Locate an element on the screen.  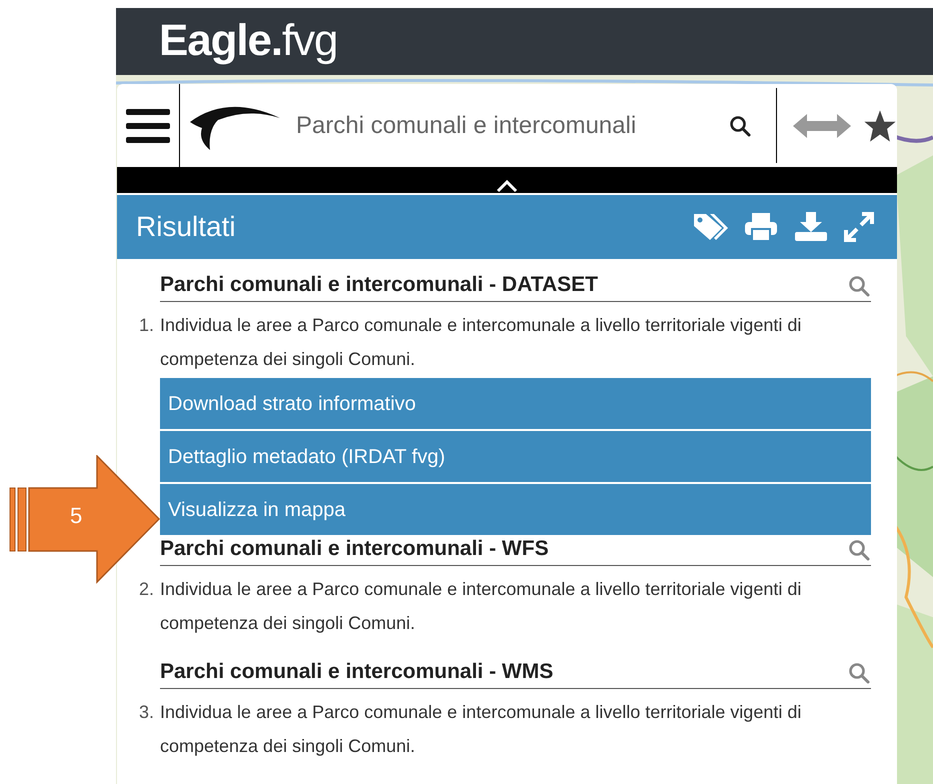
result-number: 2. is located at coordinates (146, 589).